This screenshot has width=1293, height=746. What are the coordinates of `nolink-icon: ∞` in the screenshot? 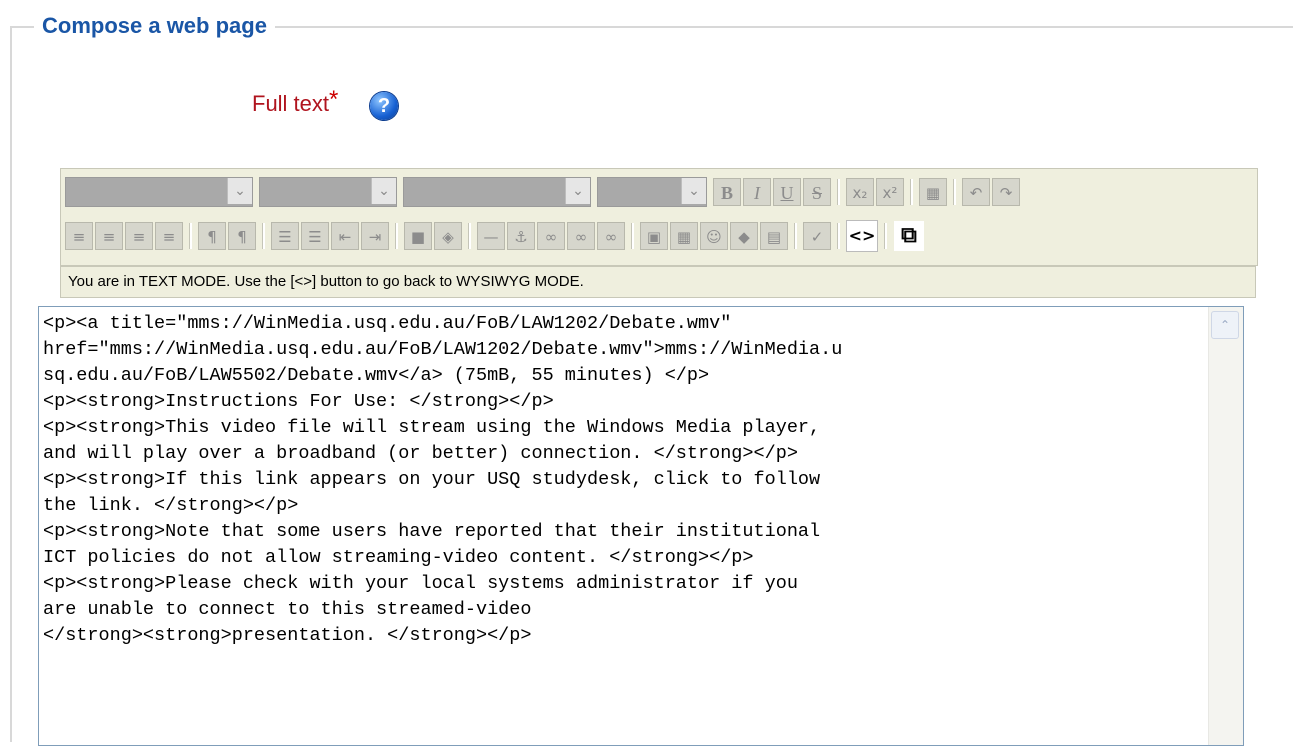 It's located at (611, 236).